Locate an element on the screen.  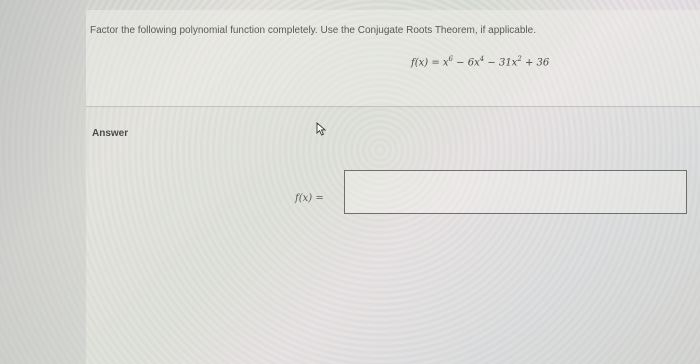
answer-input is located at coordinates (515, 192).